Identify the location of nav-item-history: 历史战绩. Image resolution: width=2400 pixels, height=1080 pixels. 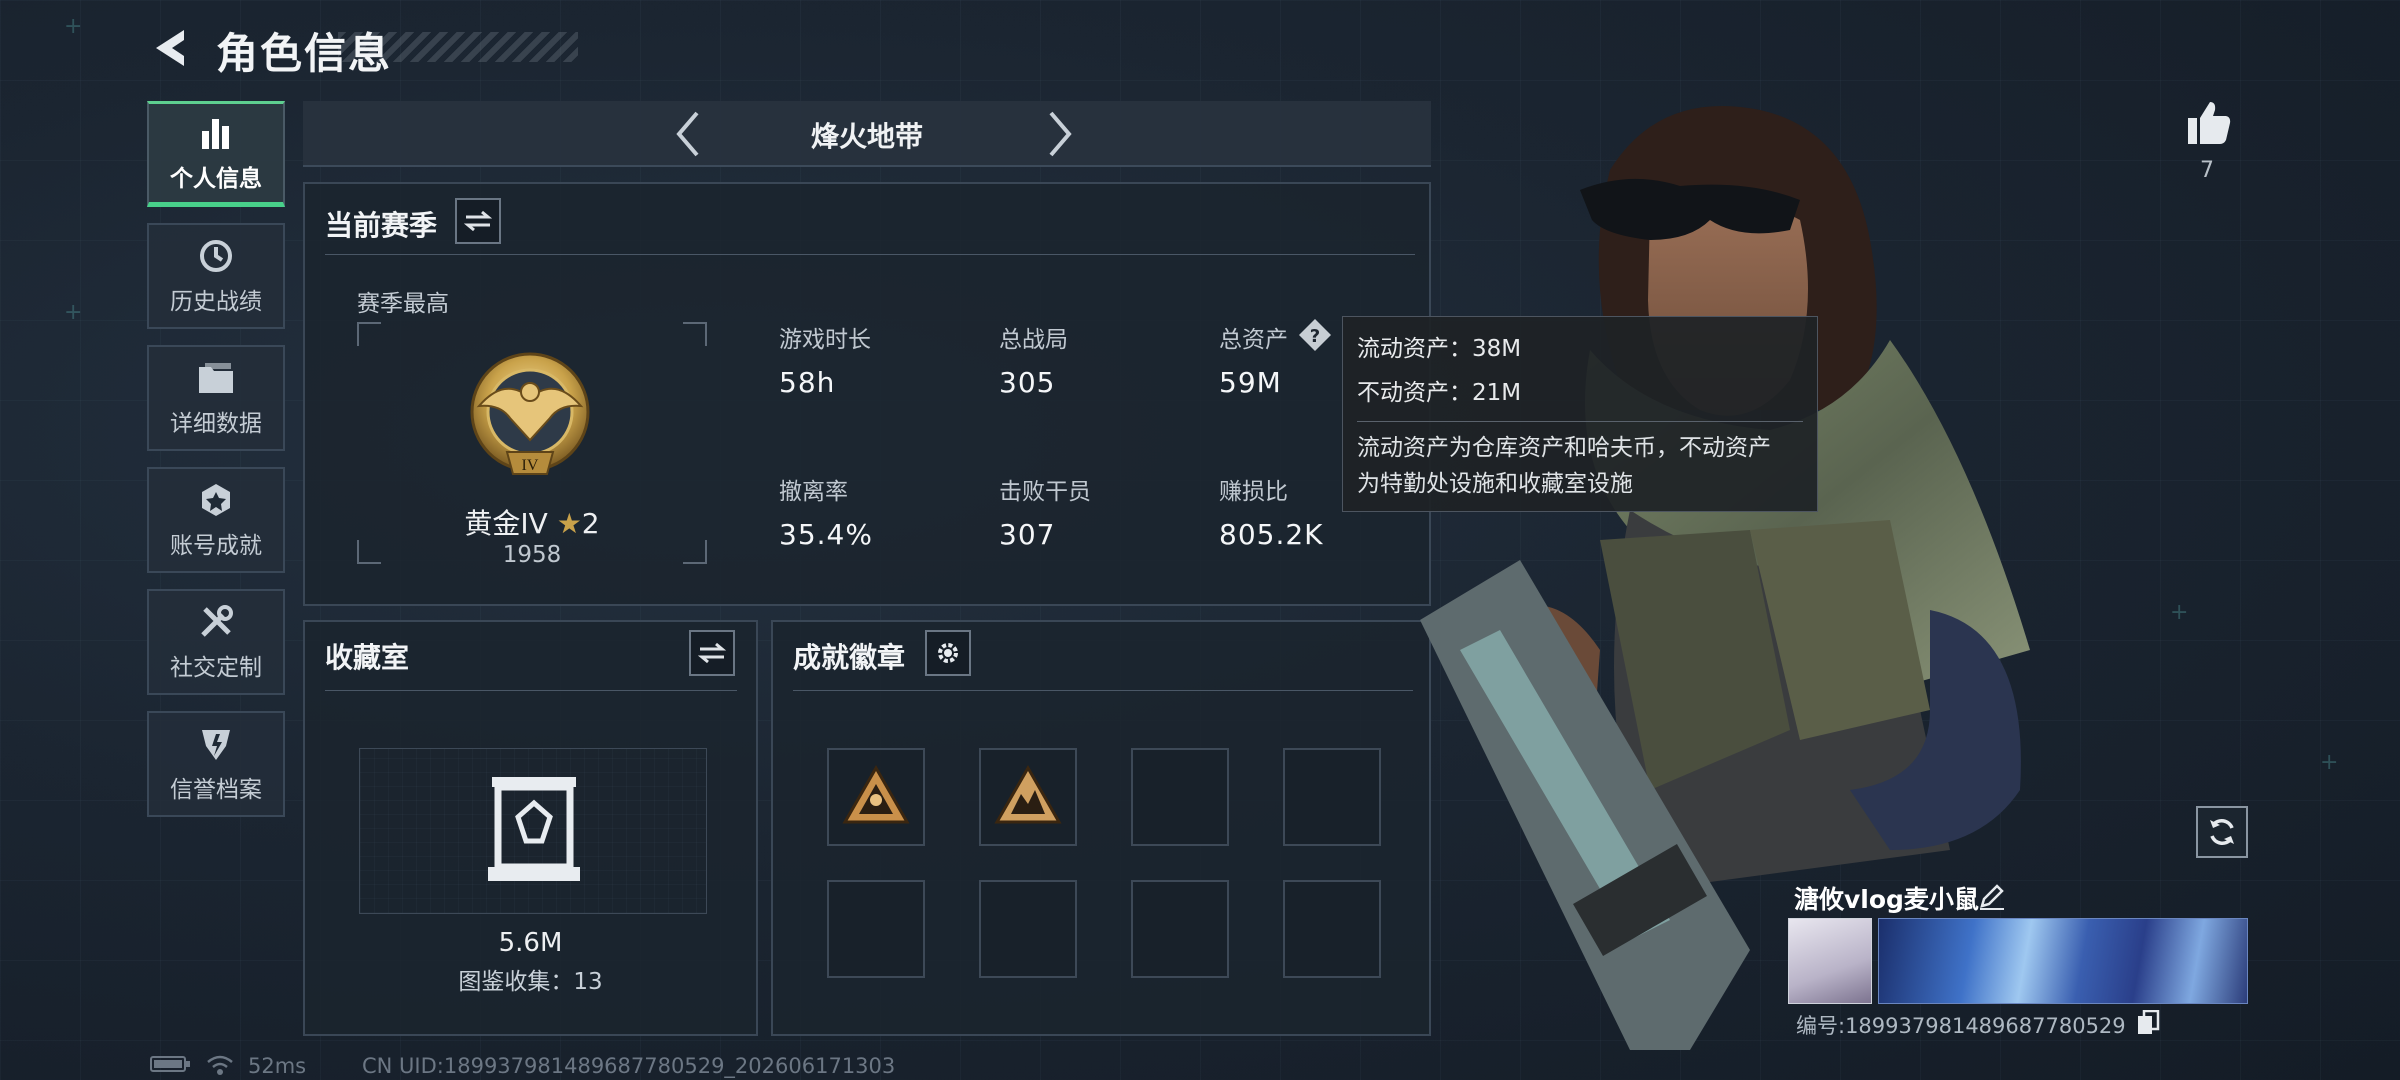
(216, 276).